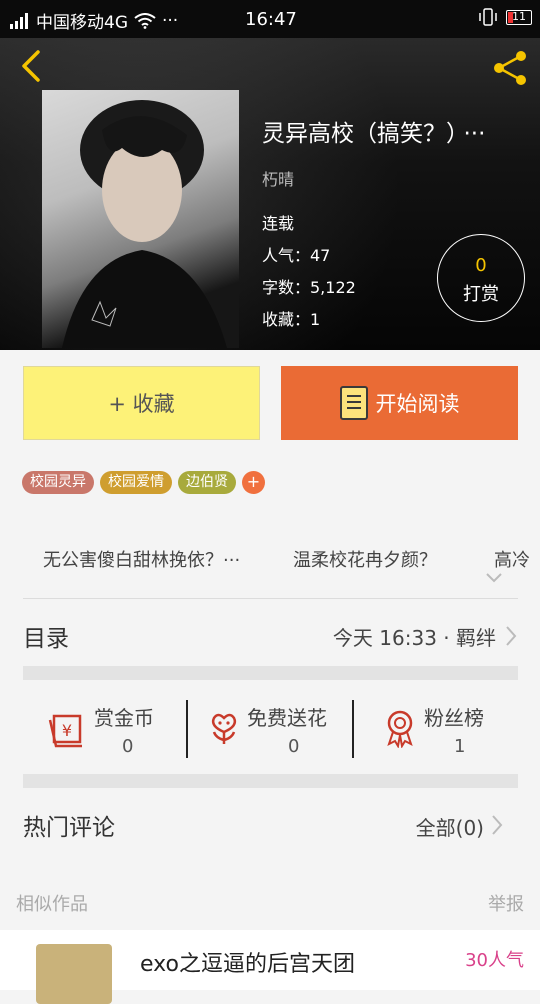 This screenshot has width=540, height=1004. I want to click on money-envelope-icon: ¥, so click(65, 731).